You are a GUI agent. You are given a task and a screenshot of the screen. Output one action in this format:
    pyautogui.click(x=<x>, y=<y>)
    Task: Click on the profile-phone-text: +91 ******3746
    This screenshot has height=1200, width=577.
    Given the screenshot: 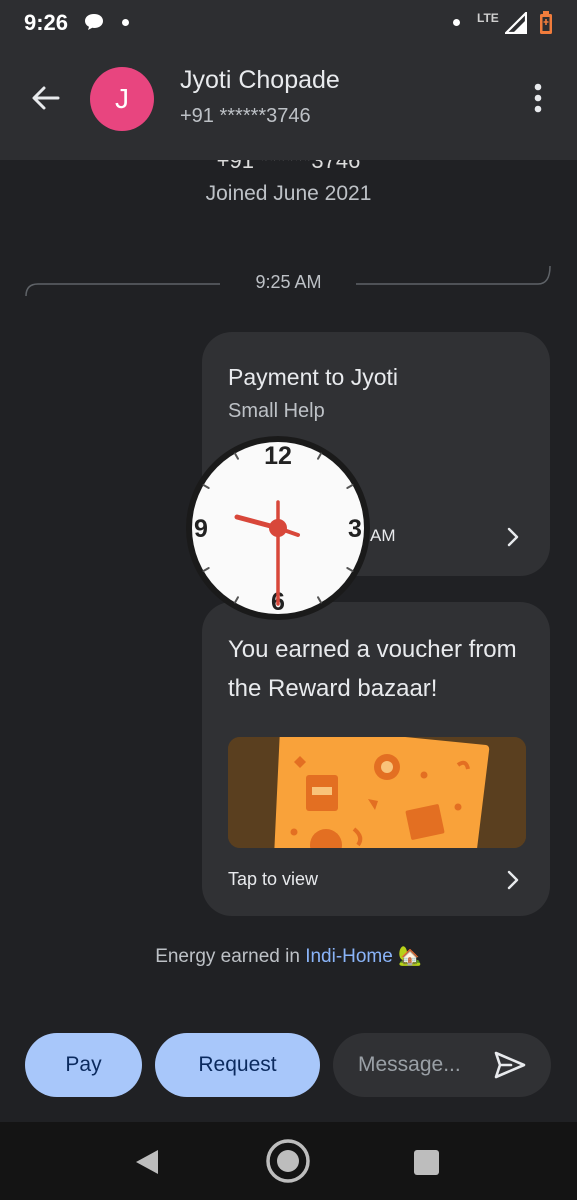 What is the action you would take?
    pyautogui.click(x=288, y=166)
    